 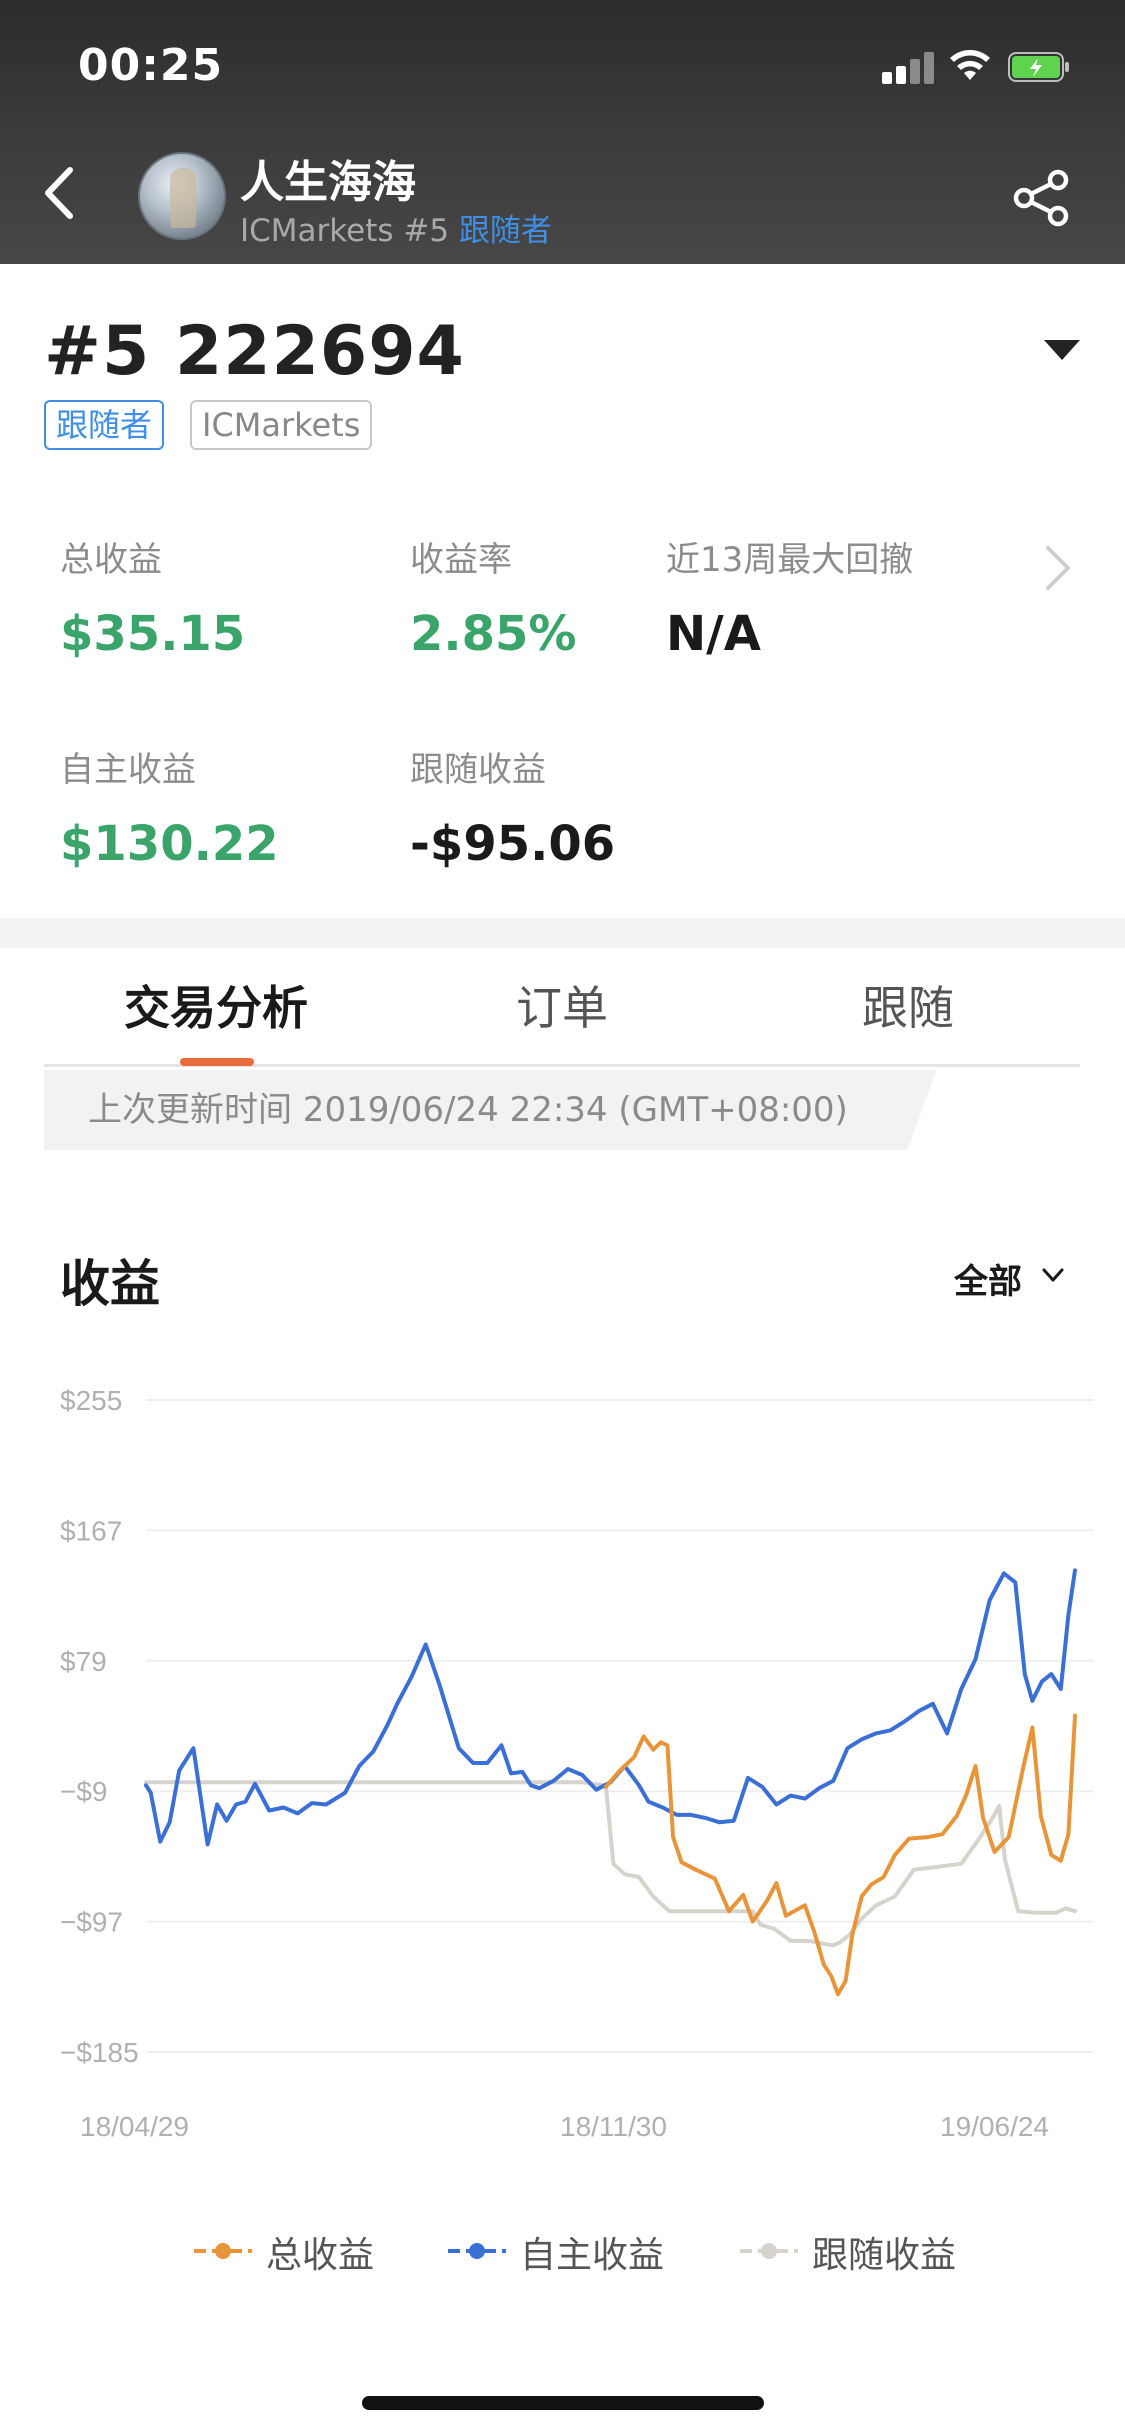 What do you see at coordinates (884, 2255) in the screenshot?
I see `legend-label: 跟随收益` at bounding box center [884, 2255].